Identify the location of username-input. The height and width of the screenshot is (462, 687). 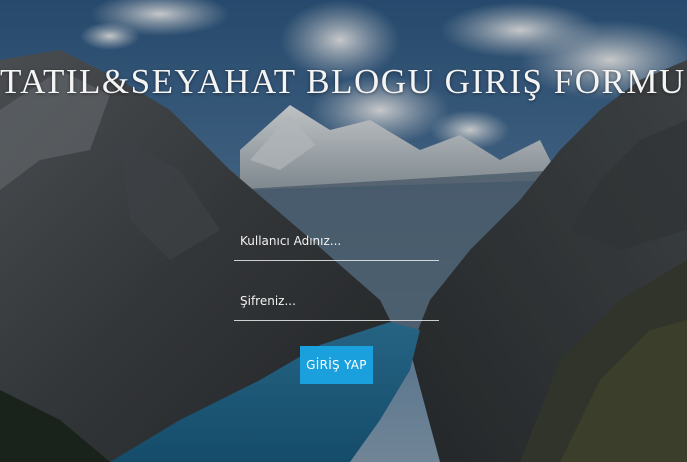
(336, 241).